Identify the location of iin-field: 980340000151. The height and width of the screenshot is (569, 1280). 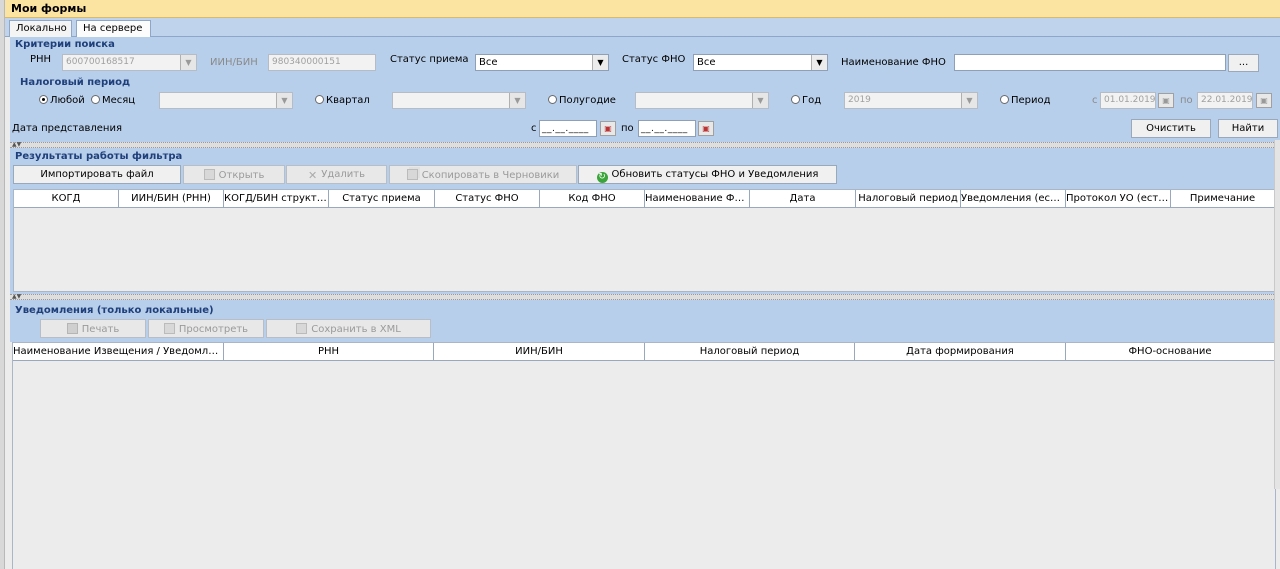
(322, 62).